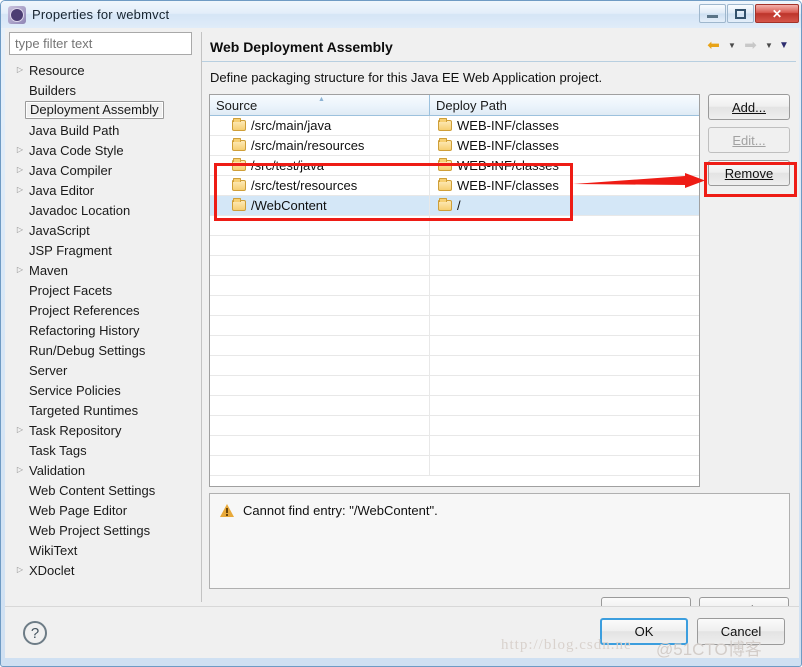  Describe the element at coordinates (304, 185) in the screenshot. I see `cell-source-label: /src/test/resources` at that location.